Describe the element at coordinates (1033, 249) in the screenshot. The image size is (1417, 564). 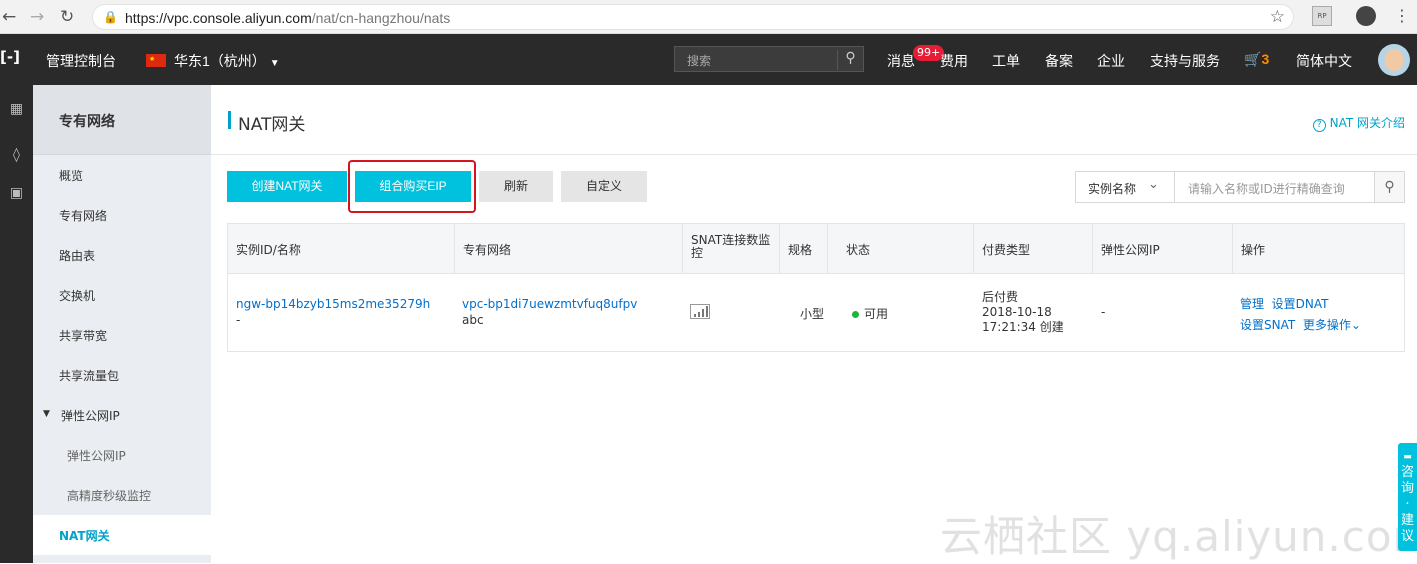
I see `col-pay-type: 付费类型` at that location.